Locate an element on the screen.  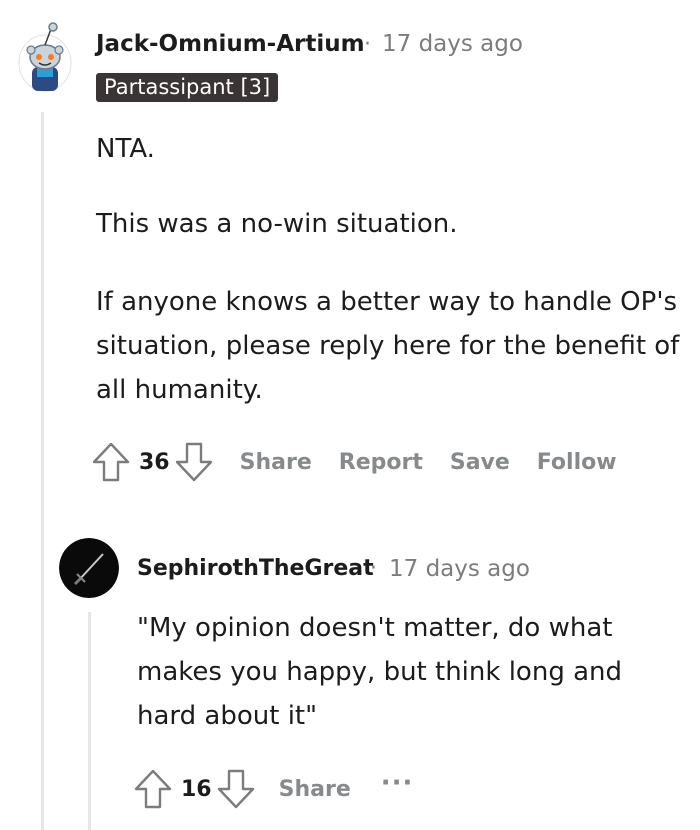
reply-author: SephirothTheGreat is located at coordinates (255, 568).